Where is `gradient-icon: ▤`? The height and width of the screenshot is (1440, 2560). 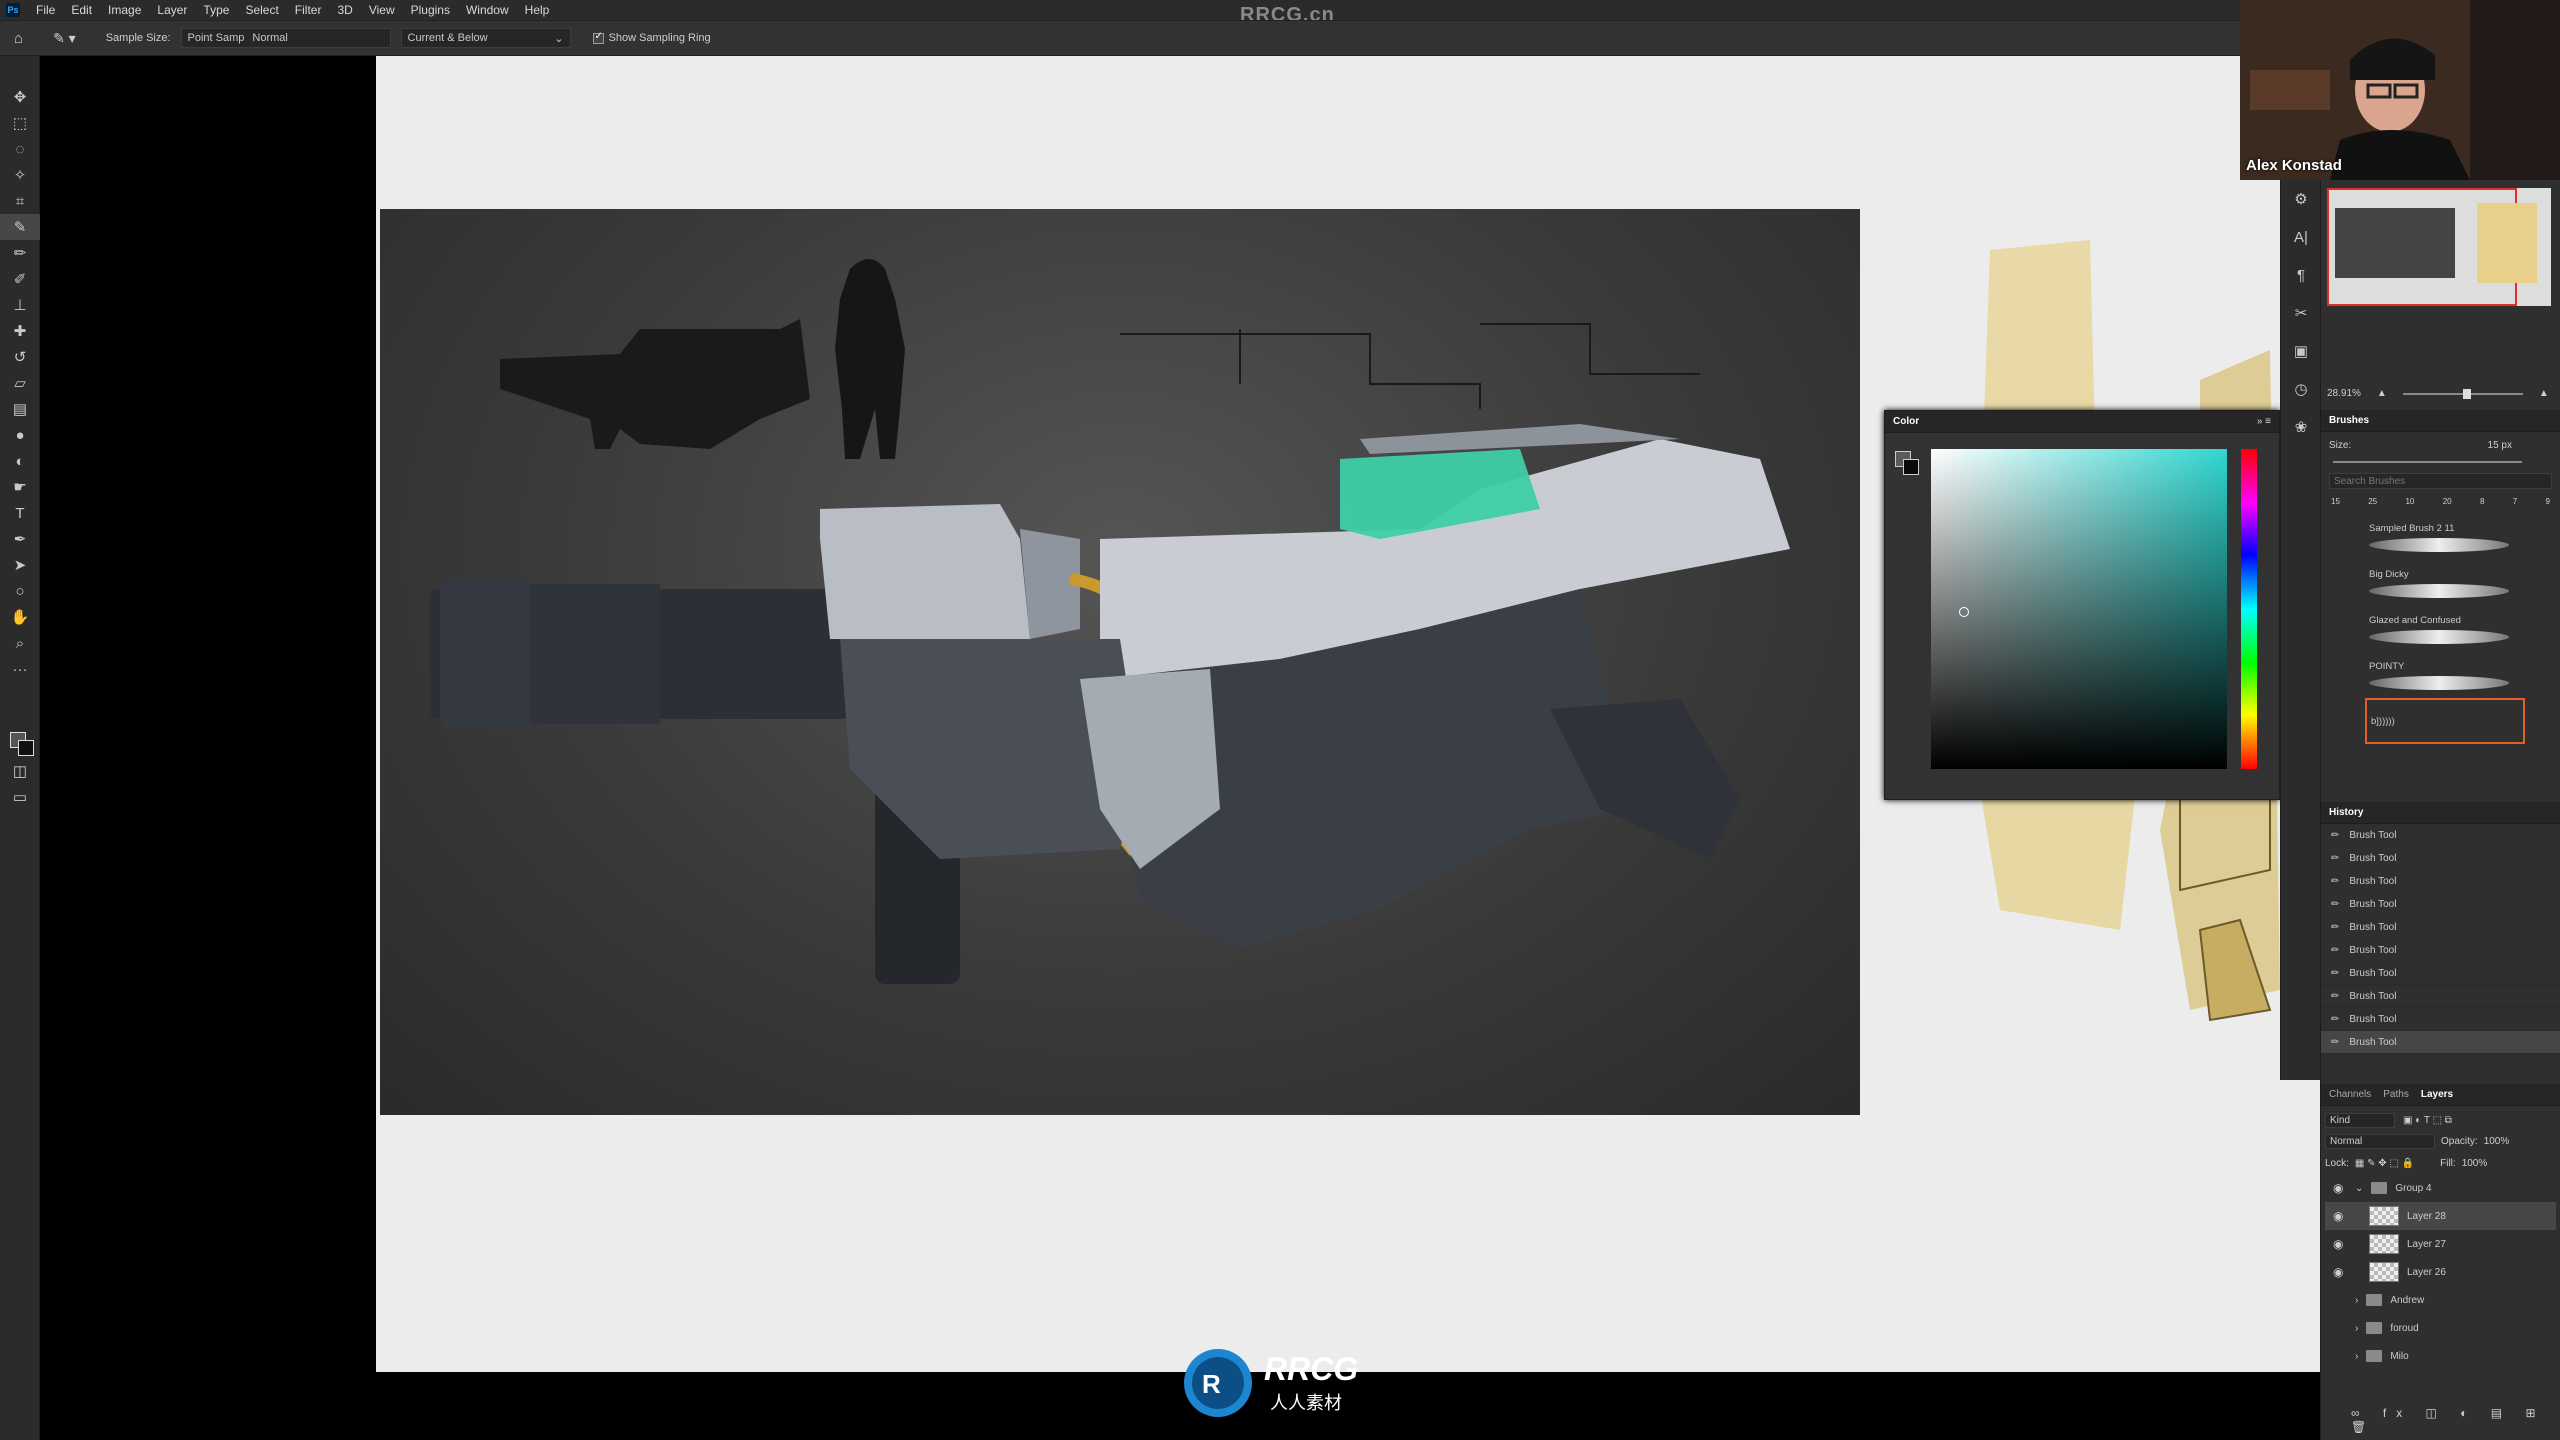
gradient-icon: ▤ is located at coordinates (20, 409).